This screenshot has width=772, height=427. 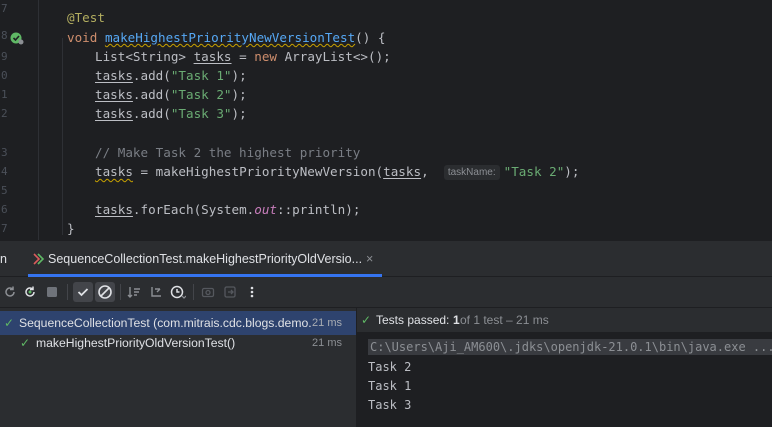 What do you see at coordinates (230, 37) in the screenshot?
I see `method-name: makeHighestPriorityNewVersionTest` at bounding box center [230, 37].